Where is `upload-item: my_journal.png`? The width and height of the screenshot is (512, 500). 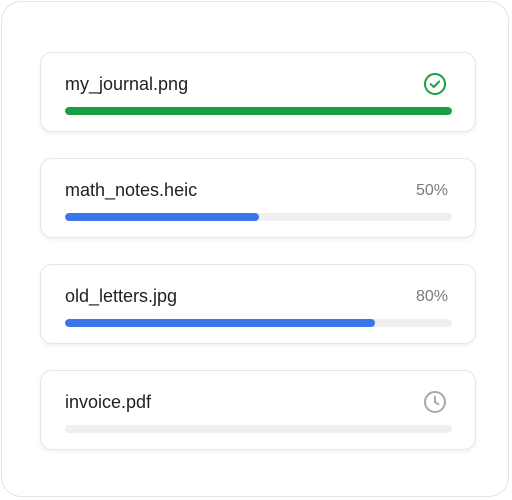 upload-item: my_journal.png is located at coordinates (258, 92).